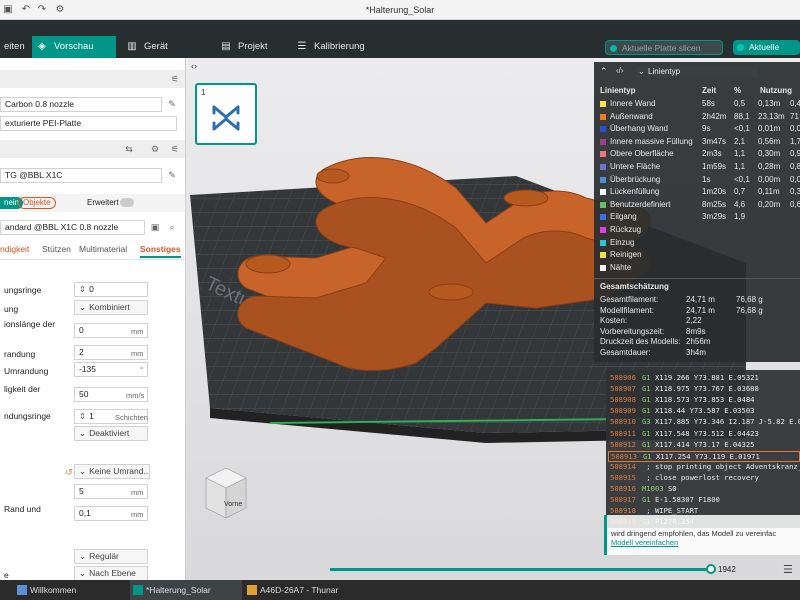 This screenshot has height=600, width=800. Describe the element at coordinates (74, 47) in the screenshot. I see `tab-preview: ◈ Vorschau` at that location.